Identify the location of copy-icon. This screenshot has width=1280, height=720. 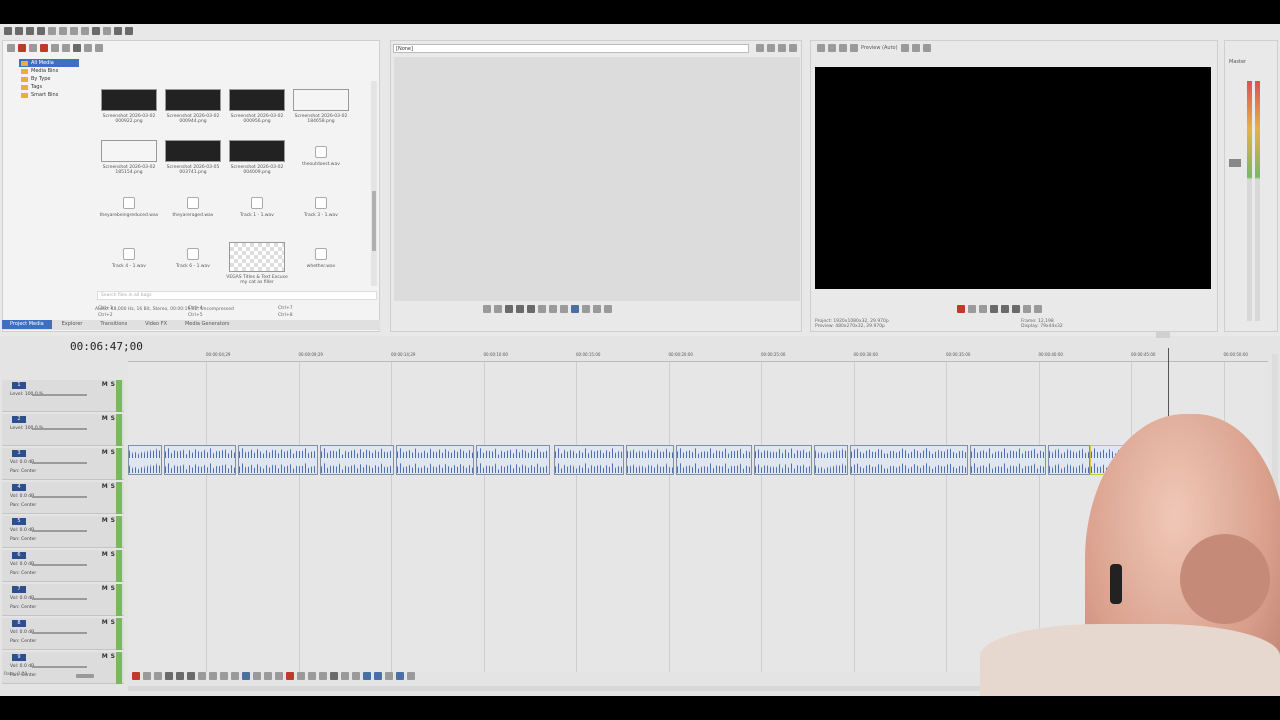
(74, 31).